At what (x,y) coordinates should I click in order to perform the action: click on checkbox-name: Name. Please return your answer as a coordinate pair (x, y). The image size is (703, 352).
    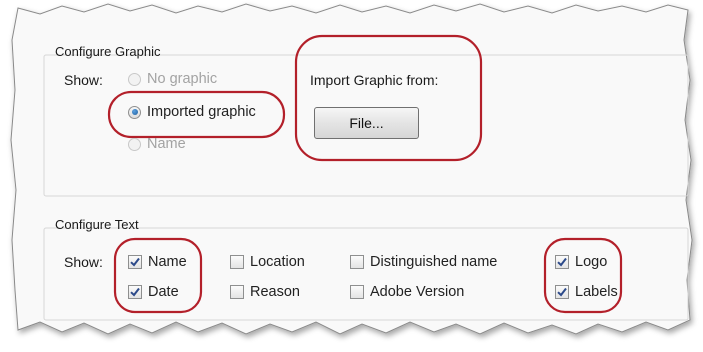
    Looking at the image, I should click on (157, 262).